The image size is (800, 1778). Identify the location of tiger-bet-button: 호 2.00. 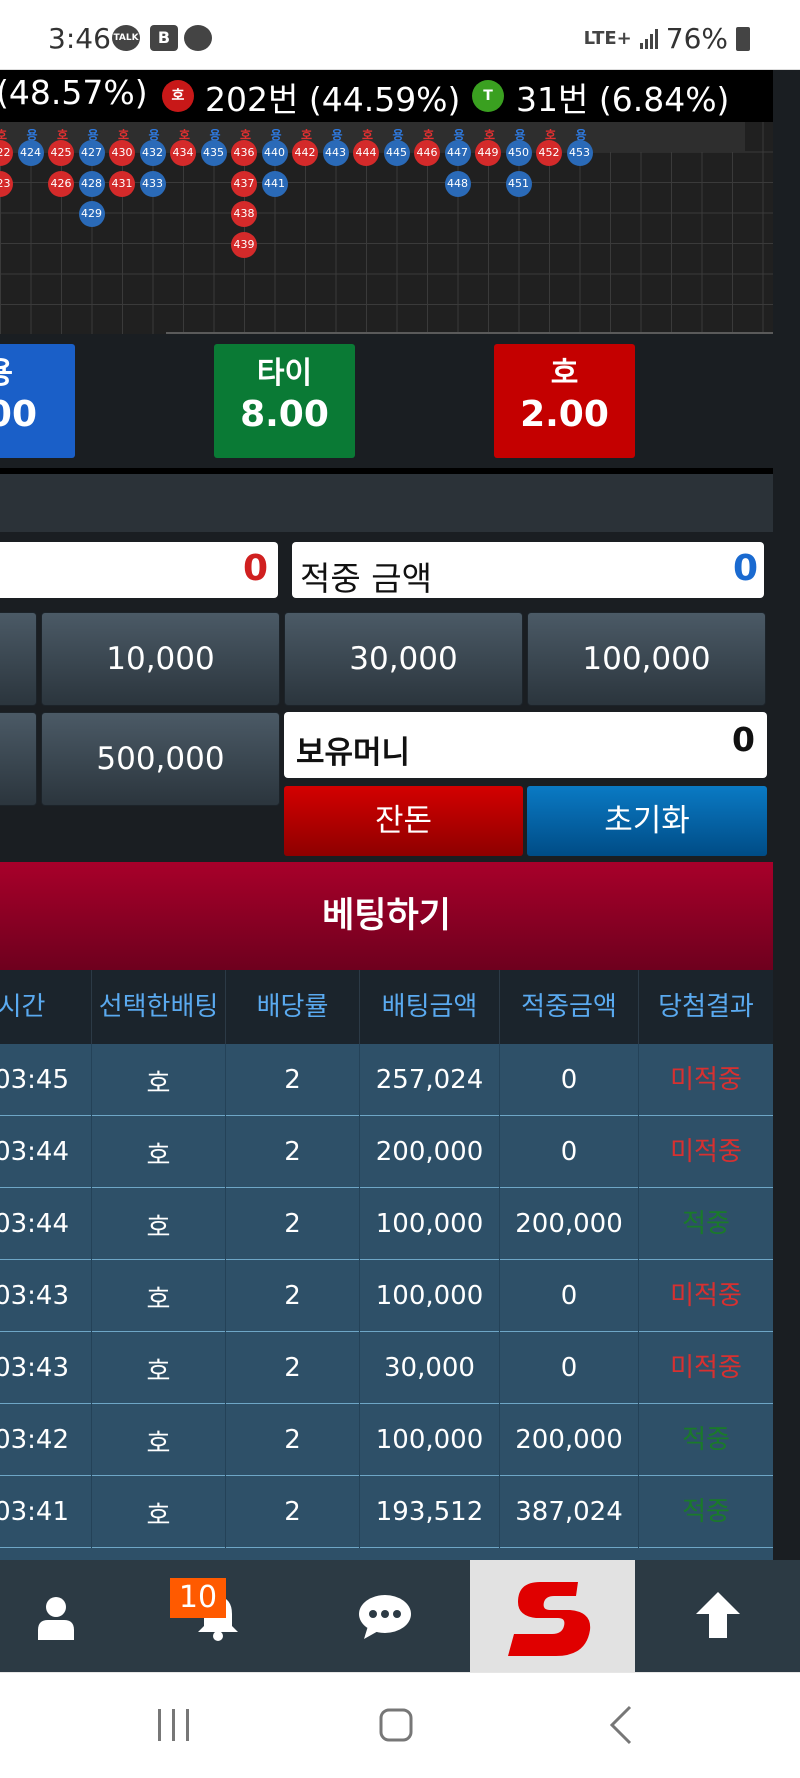
(564, 401).